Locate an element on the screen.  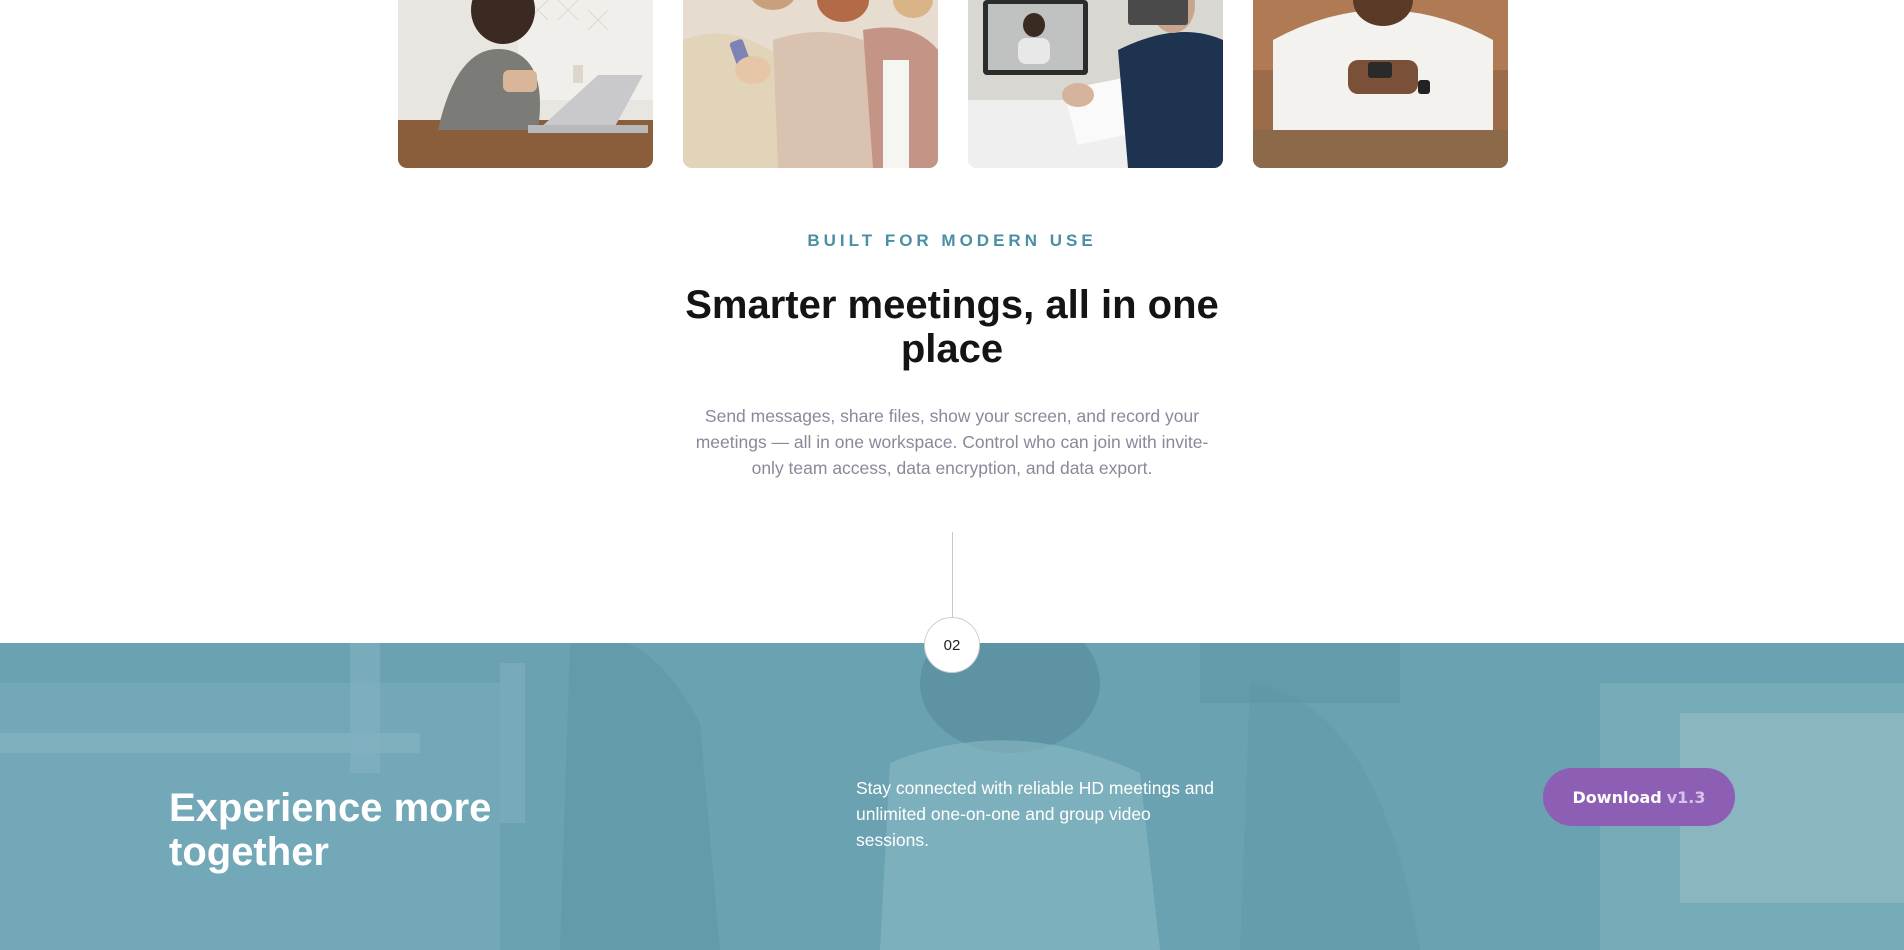
woman-with-laptop-photo is located at coordinates (525, 84).